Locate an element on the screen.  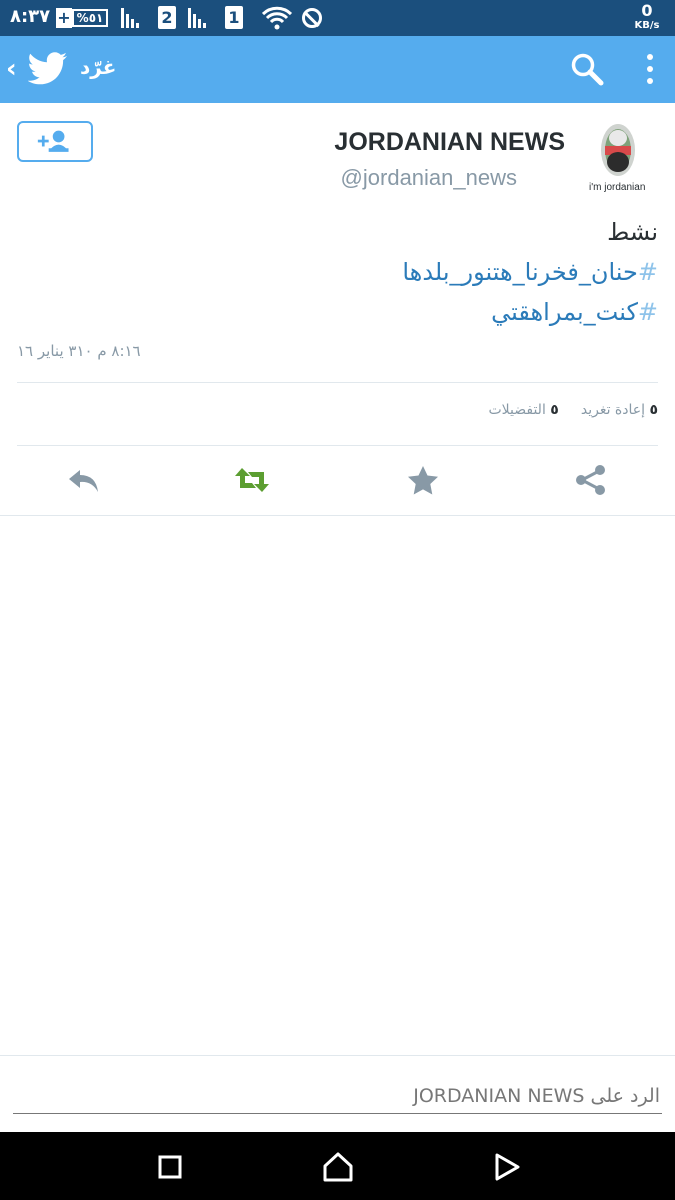
user-handle: @jordanian_news is located at coordinates (429, 178).